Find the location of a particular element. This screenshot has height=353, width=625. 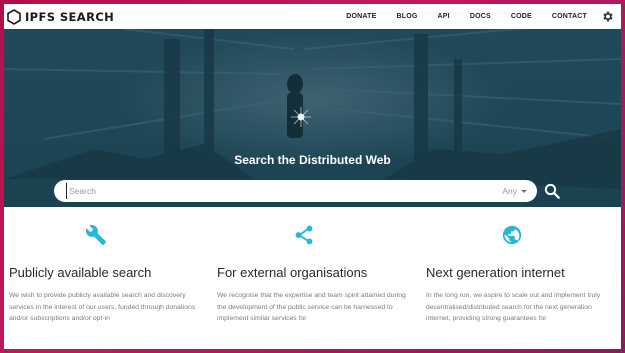

feature-title: Publicly available search is located at coordinates (80, 272).